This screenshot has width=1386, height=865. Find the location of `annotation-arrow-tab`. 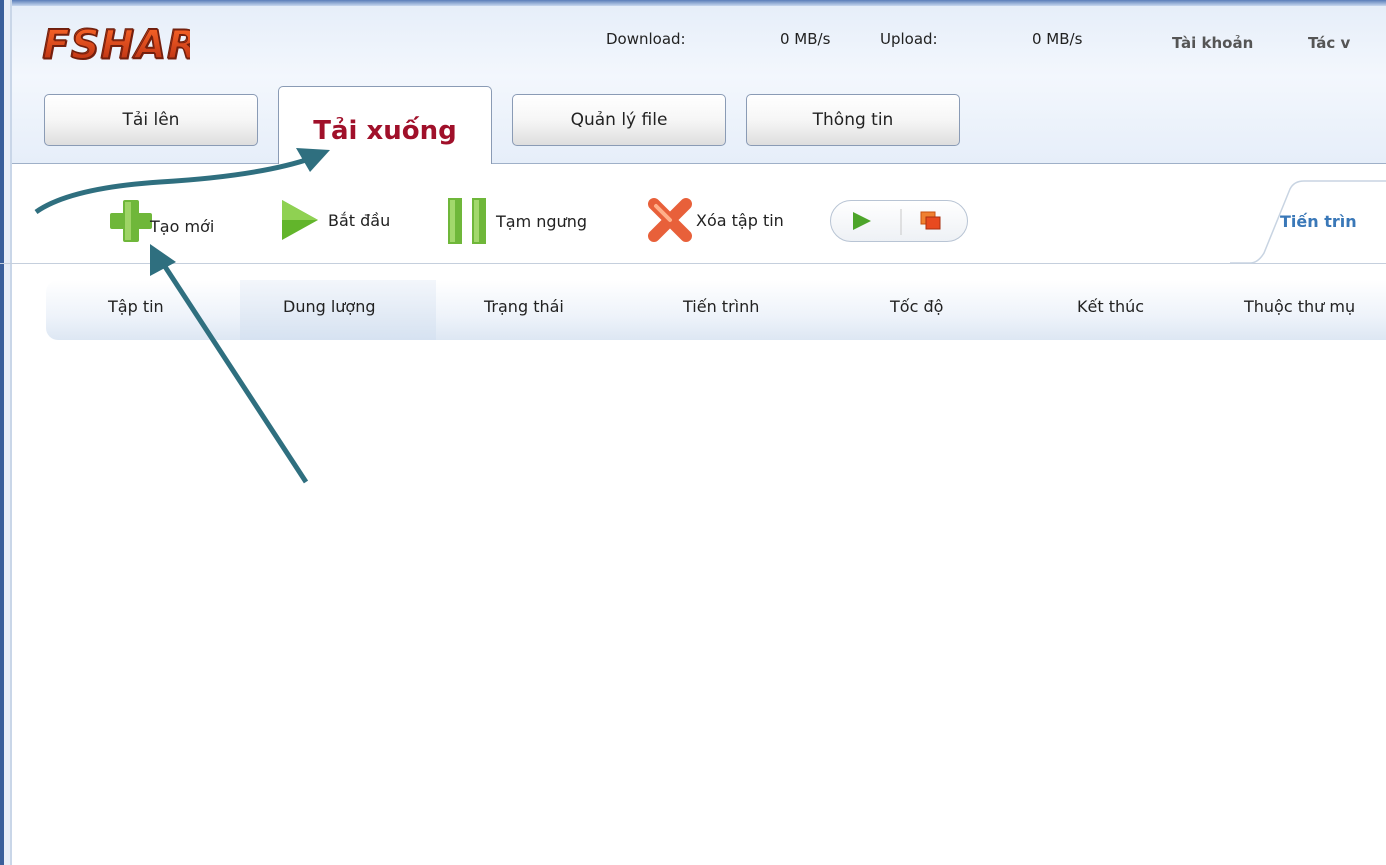

annotation-arrow-tab is located at coordinates (173, 185).